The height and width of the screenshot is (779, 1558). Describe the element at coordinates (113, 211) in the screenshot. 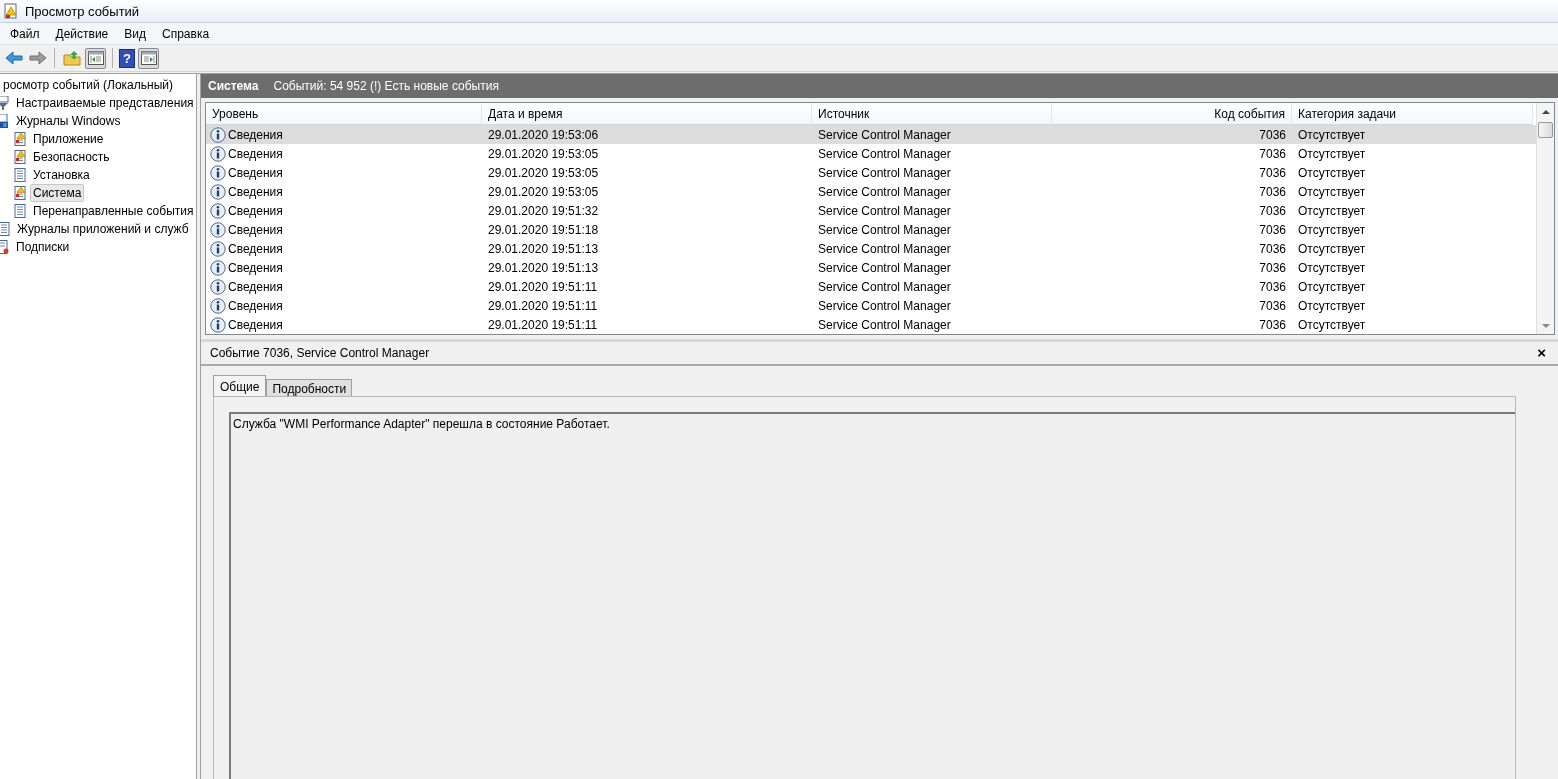

I see `tree-item: Перенаправленные события` at that location.